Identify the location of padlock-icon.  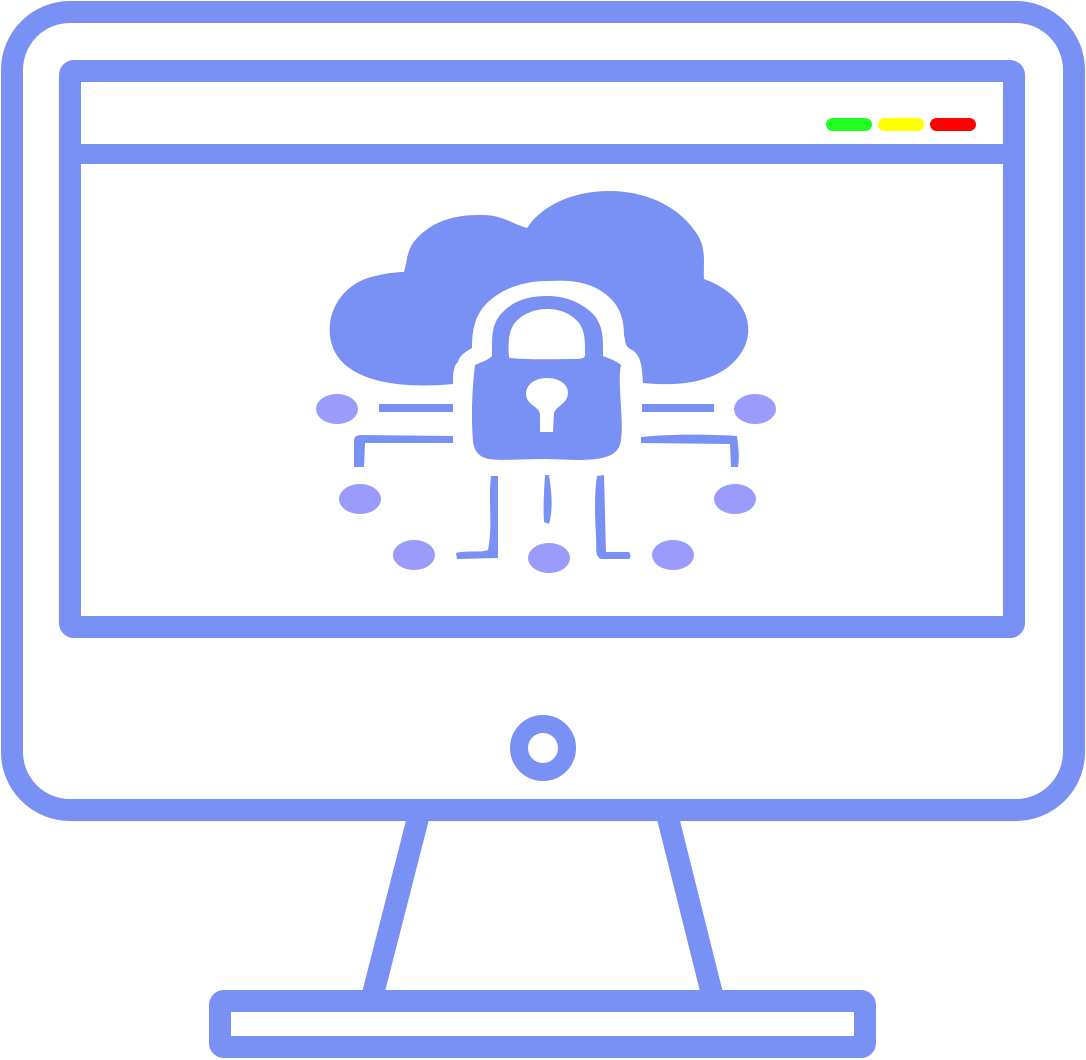
(546, 378).